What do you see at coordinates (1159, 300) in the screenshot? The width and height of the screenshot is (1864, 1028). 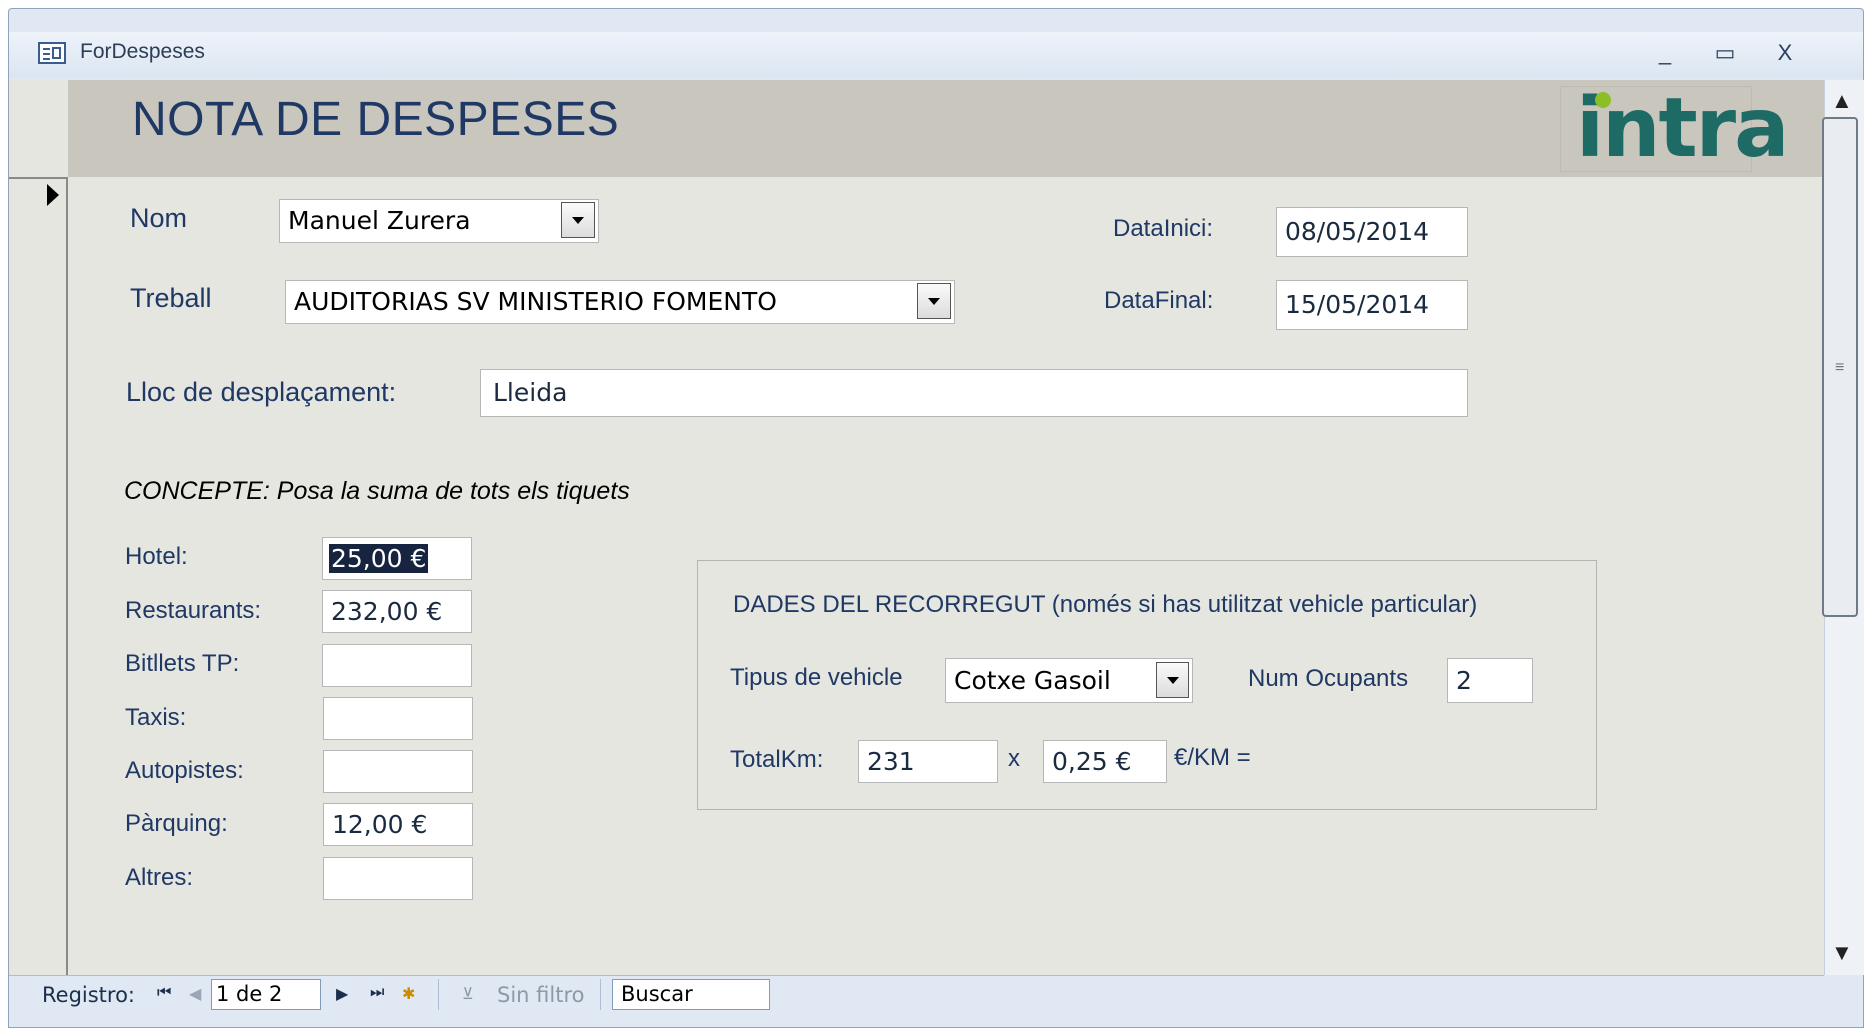 I see `data-final-label: DataFinal:` at bounding box center [1159, 300].